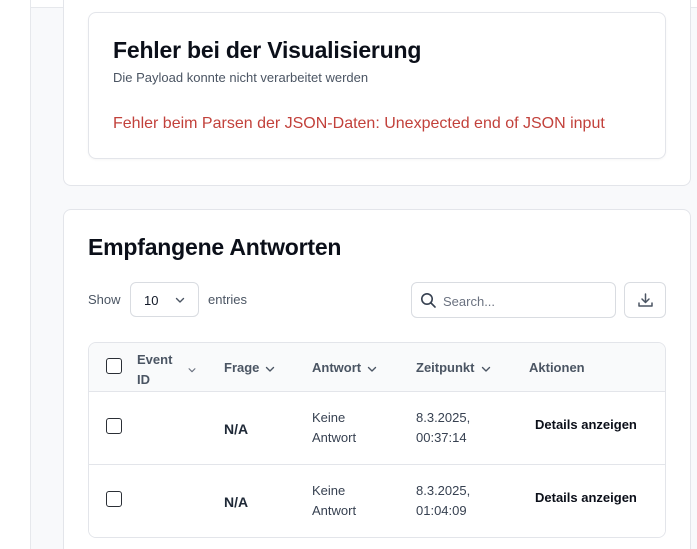 This screenshot has height=549, width=697. What do you see at coordinates (155, 359) in the screenshot?
I see `column-header-event-id-line1: Event` at bounding box center [155, 359].